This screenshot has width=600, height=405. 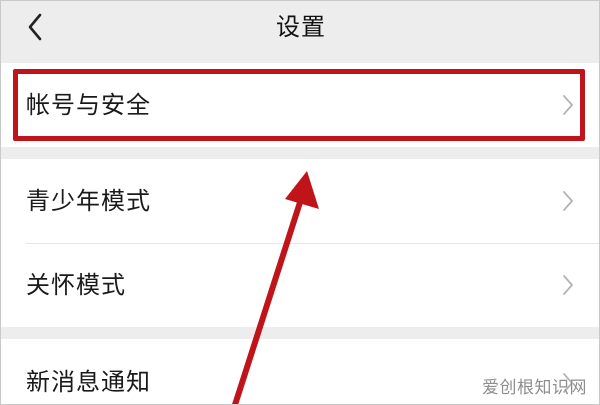 I want to click on page-title: 设置, so click(x=301, y=27).